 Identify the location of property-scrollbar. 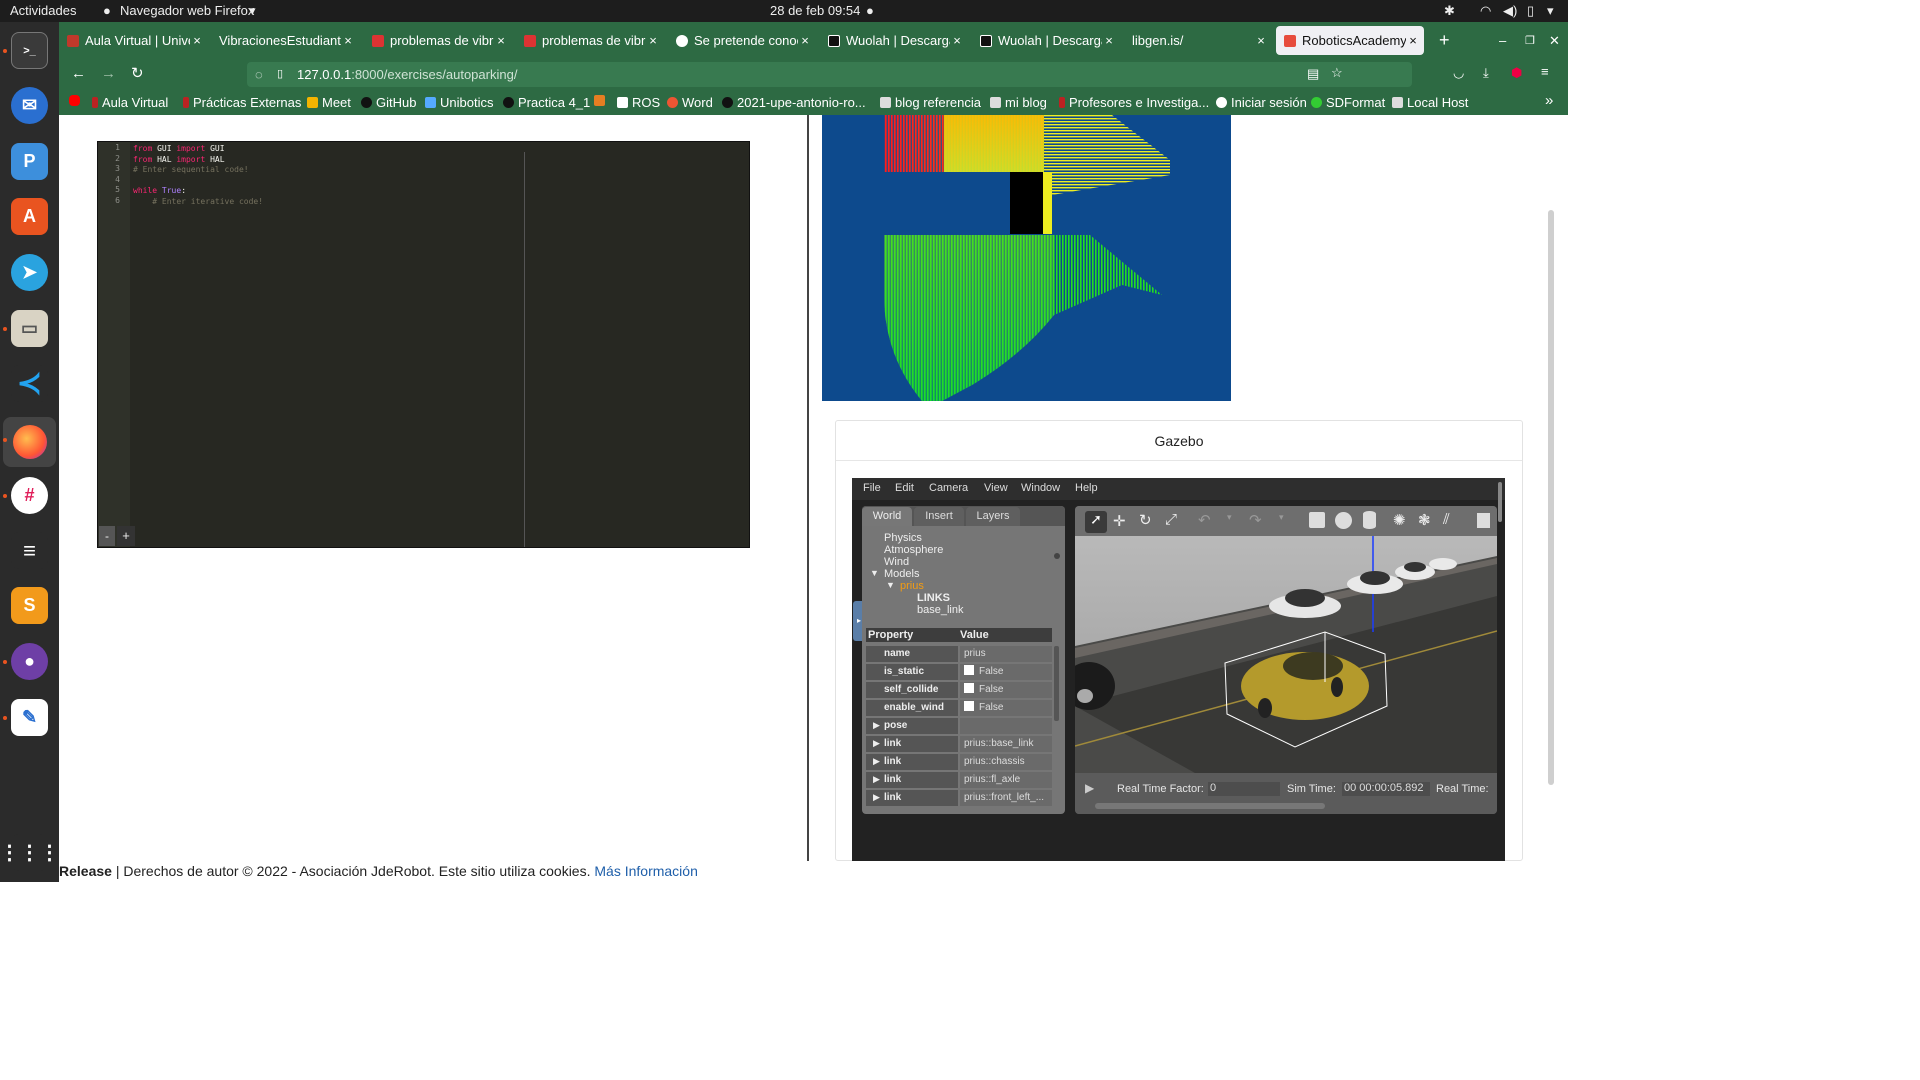
(1056, 683).